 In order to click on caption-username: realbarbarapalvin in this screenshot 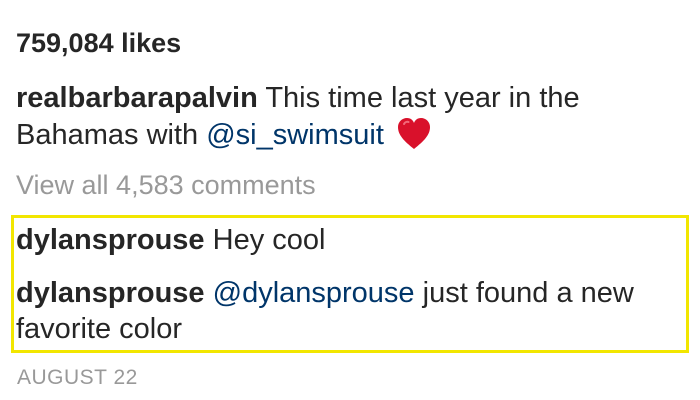, I will do `click(137, 98)`.